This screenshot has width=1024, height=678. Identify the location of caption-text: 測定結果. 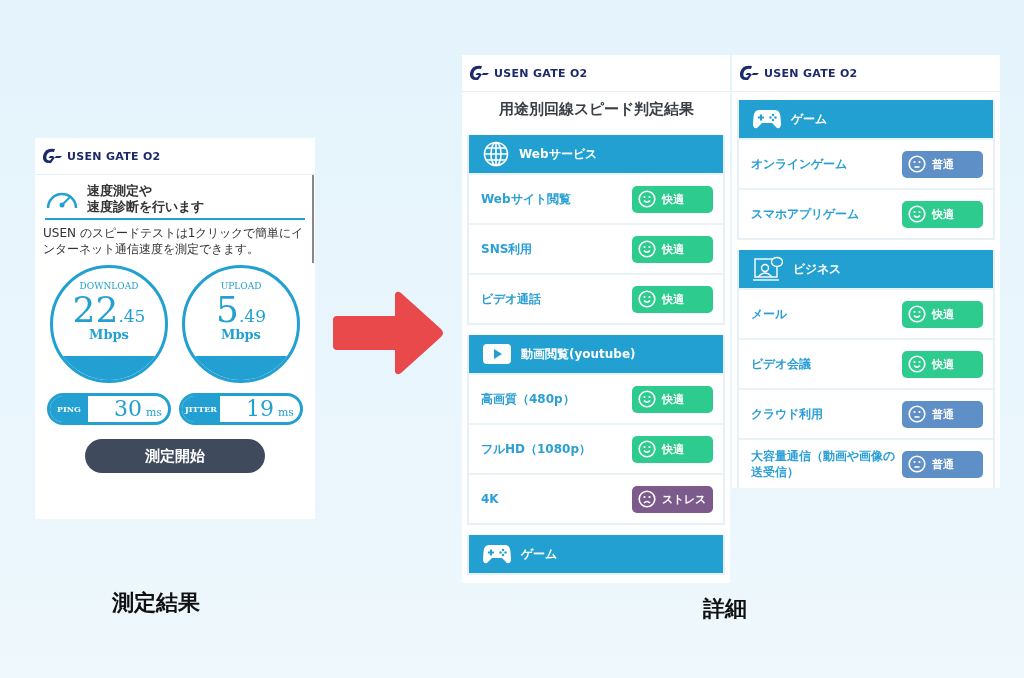
(156, 603).